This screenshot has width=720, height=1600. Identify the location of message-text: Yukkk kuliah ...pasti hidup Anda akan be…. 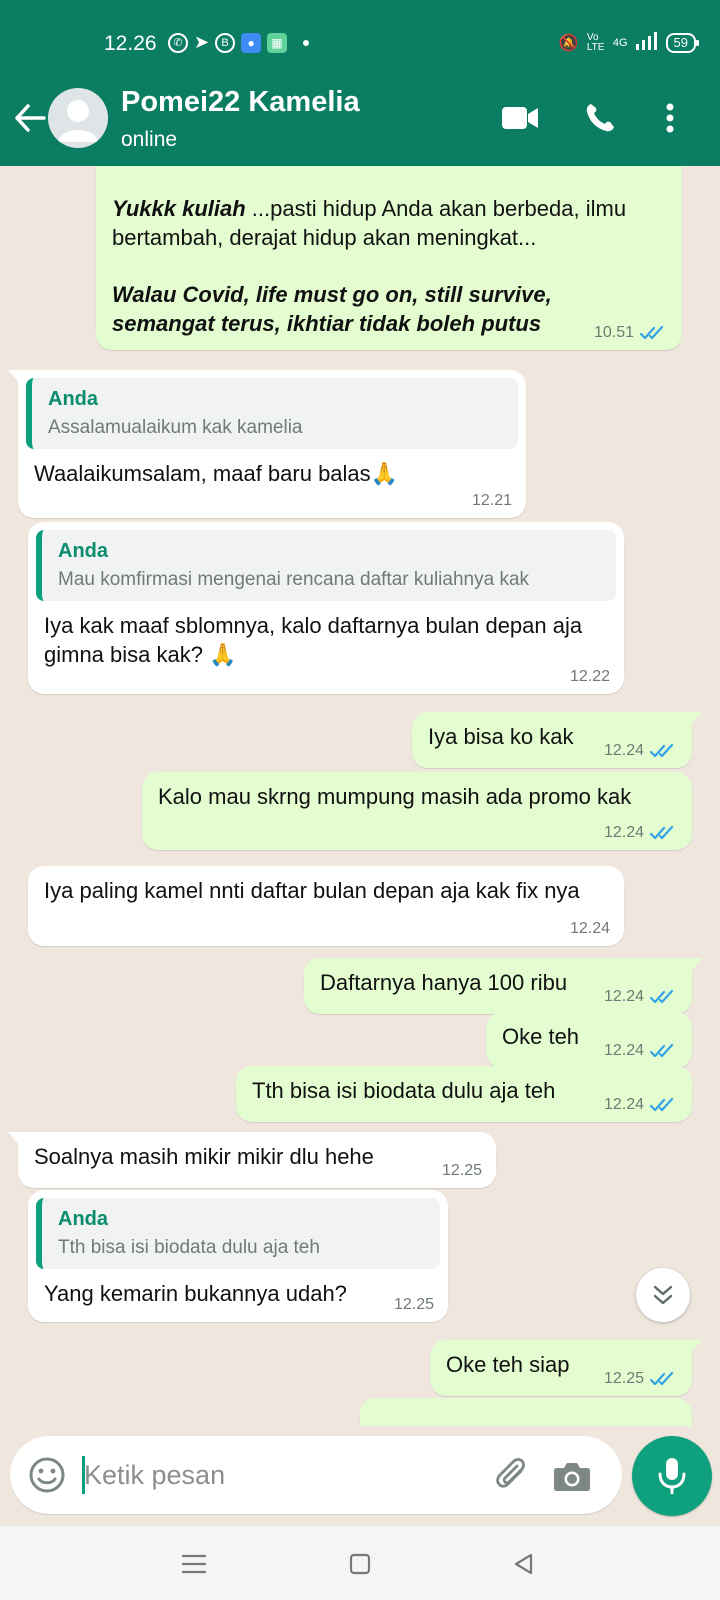
(369, 223).